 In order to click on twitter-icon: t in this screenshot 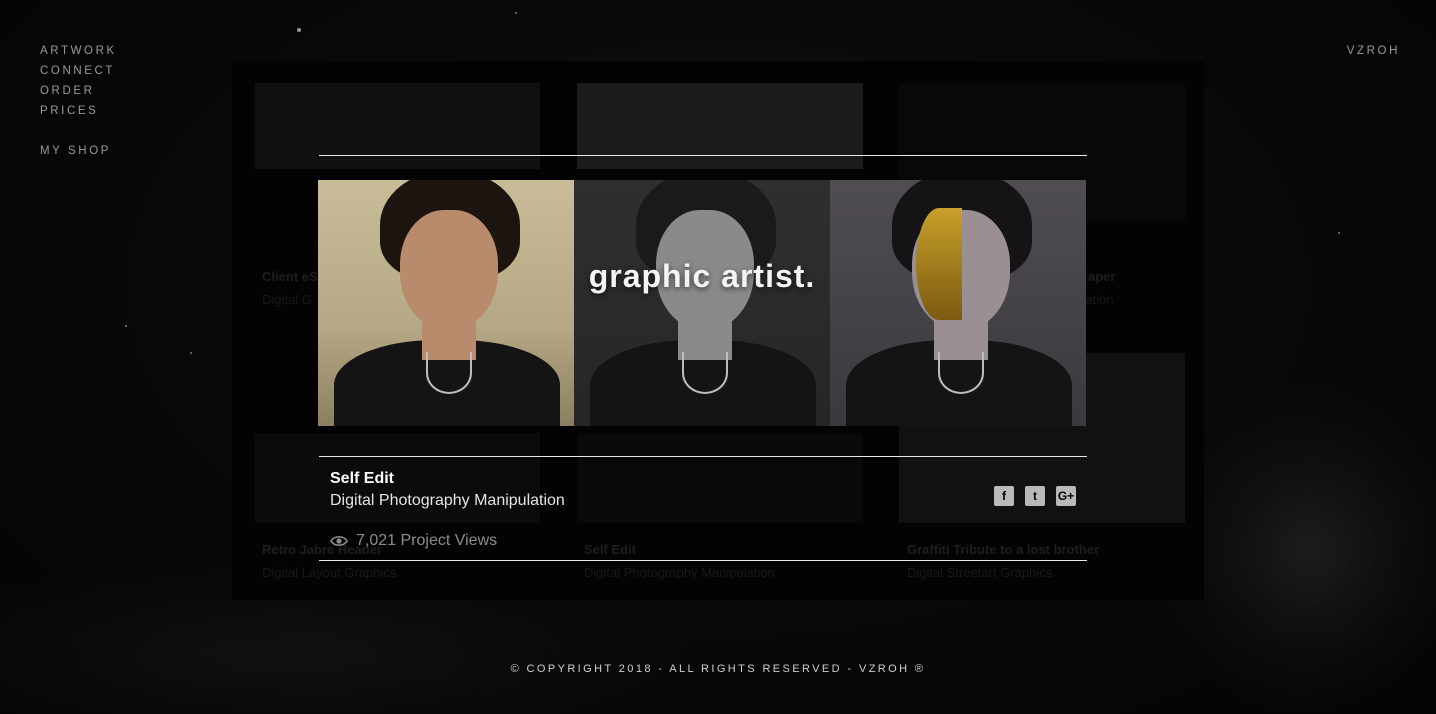, I will do `click(1035, 496)`.